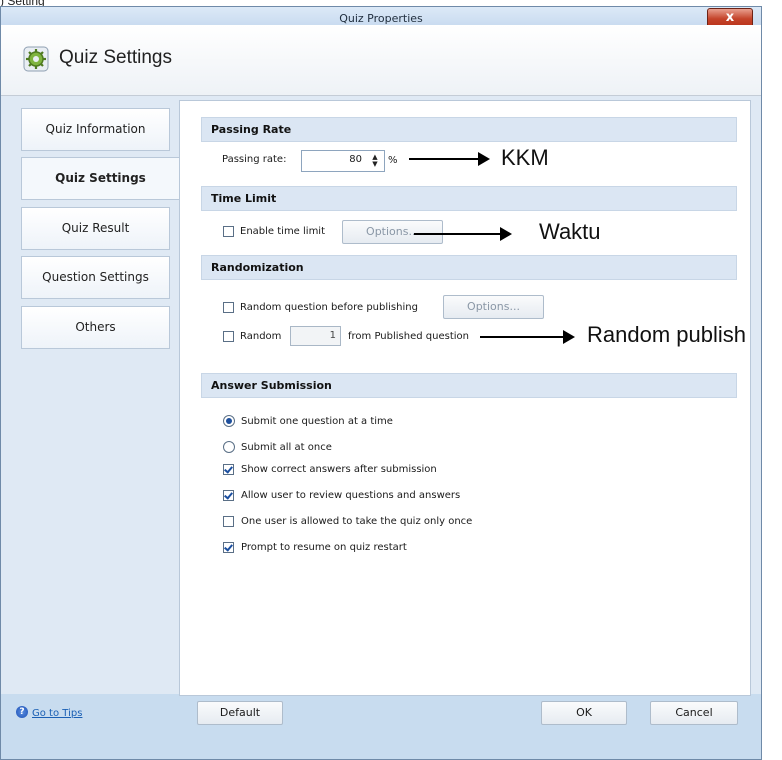 This screenshot has width=782, height=760. I want to click on sidebar-item-quiz-result: Quiz Result, so click(95, 228).